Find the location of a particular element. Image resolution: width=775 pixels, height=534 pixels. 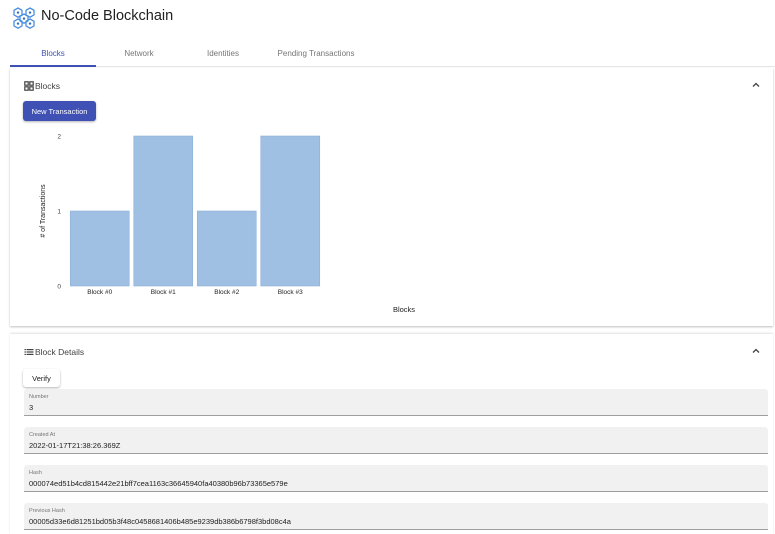

app-title: No-Code Blockchain is located at coordinates (107, 16).